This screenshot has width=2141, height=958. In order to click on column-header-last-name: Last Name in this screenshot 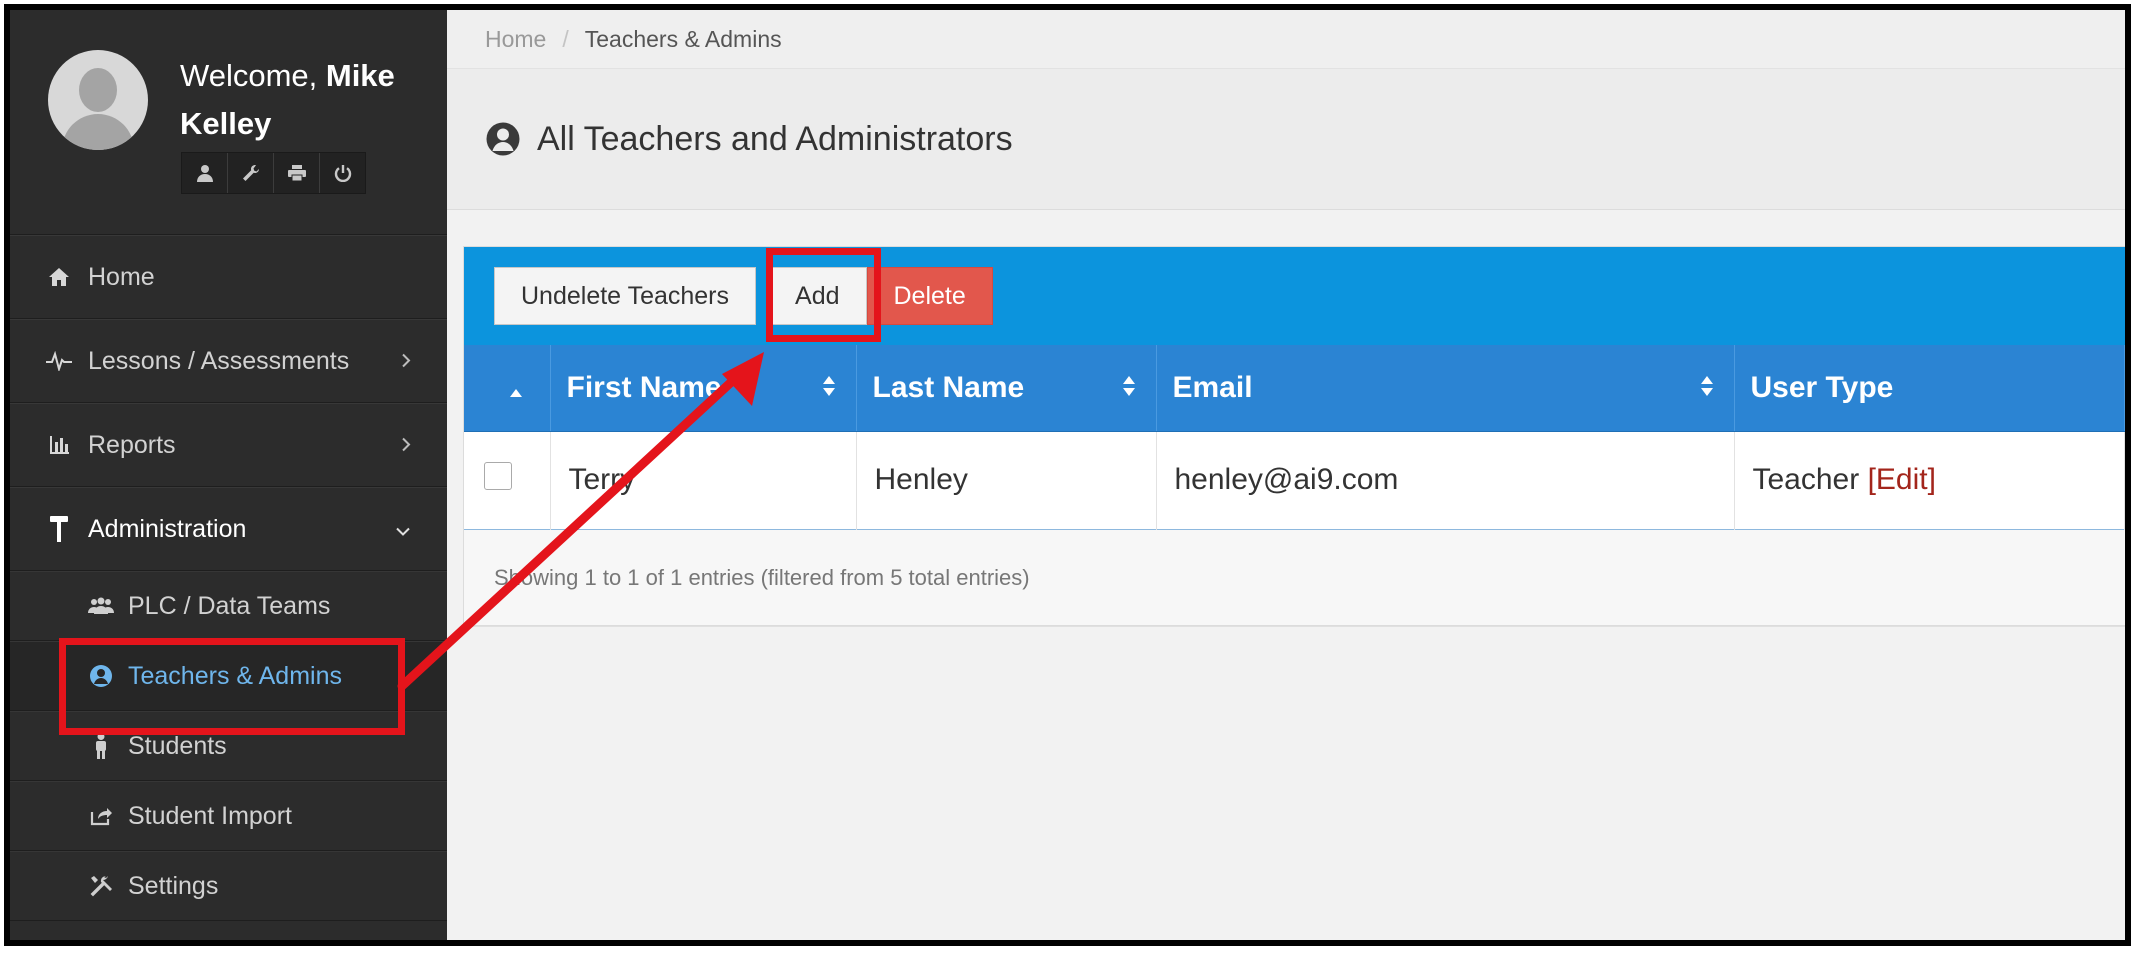, I will do `click(1006, 388)`.